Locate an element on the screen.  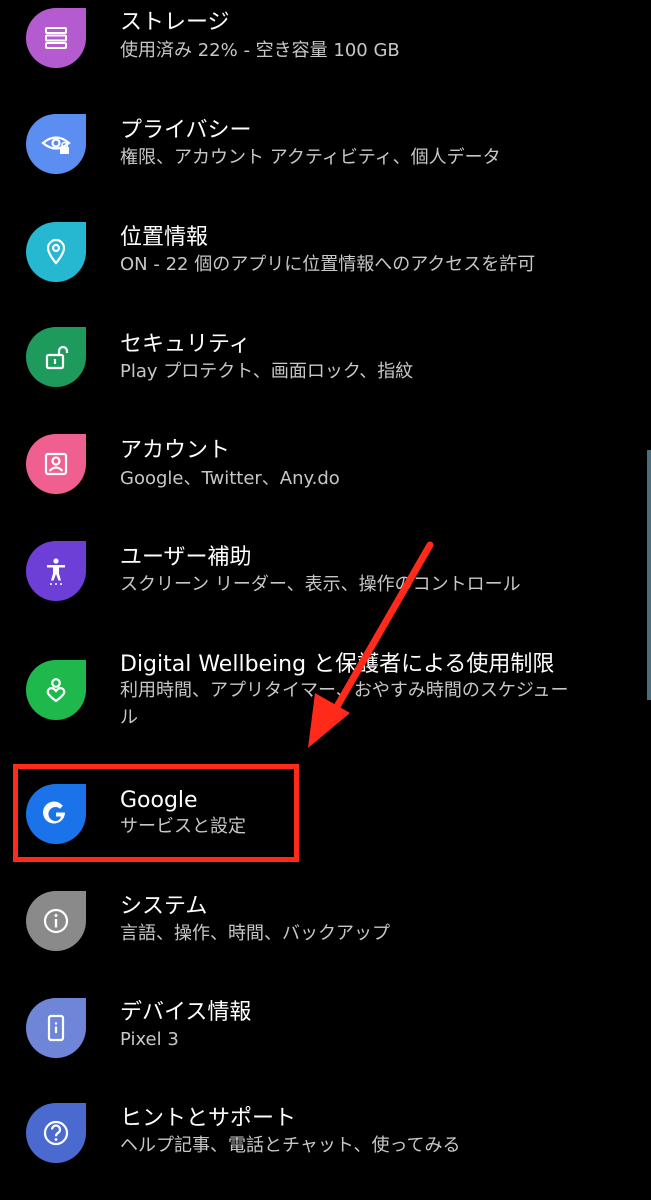
item-subtitle: 利用時間、アプリタイマー、おやすみ時間のスケジュー is located at coordinates (344, 690).